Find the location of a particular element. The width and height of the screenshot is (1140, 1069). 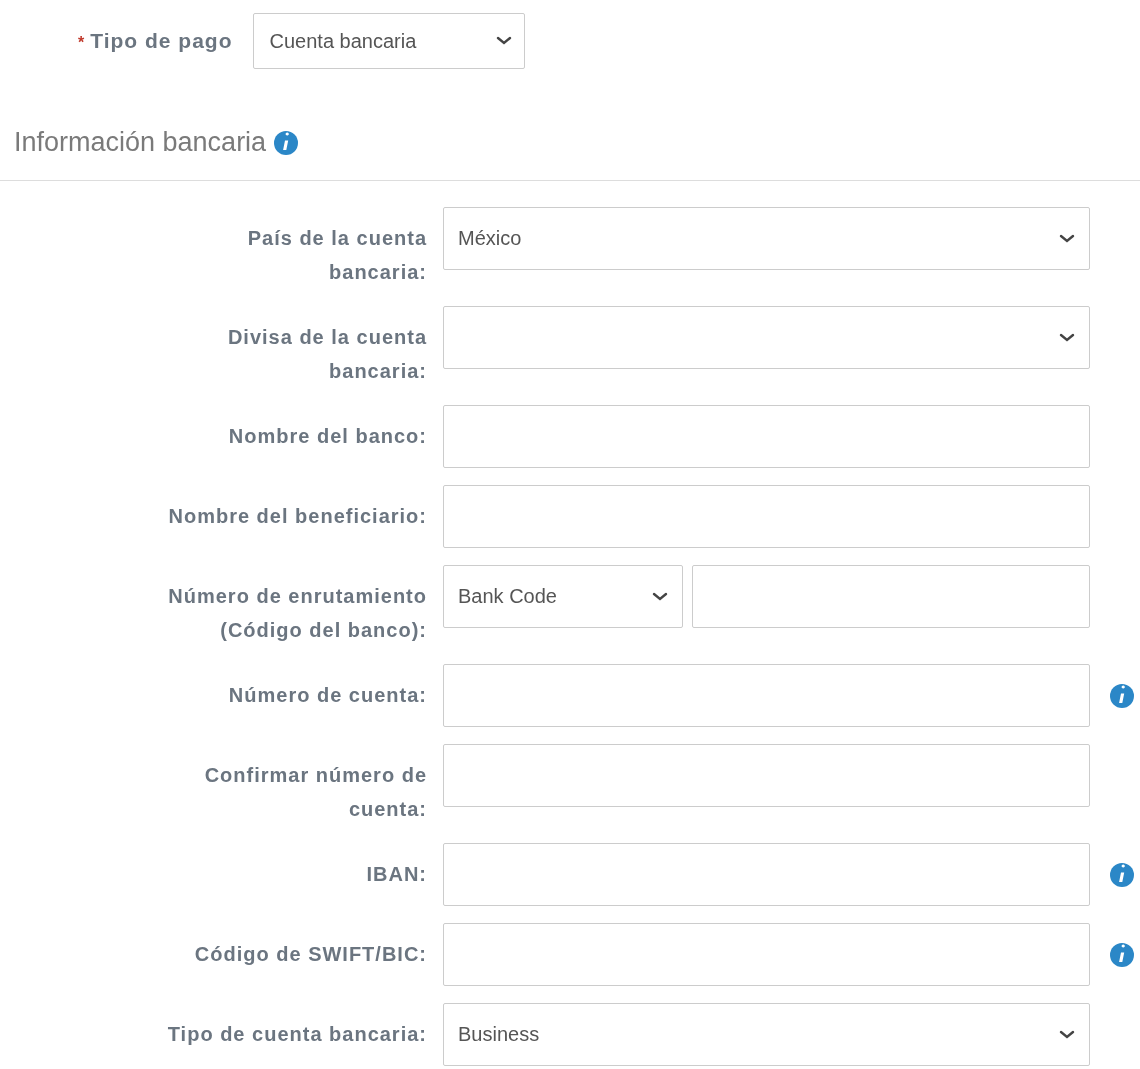

field-label: Divisa de la cuenta bancaria: is located at coordinates (327, 354).